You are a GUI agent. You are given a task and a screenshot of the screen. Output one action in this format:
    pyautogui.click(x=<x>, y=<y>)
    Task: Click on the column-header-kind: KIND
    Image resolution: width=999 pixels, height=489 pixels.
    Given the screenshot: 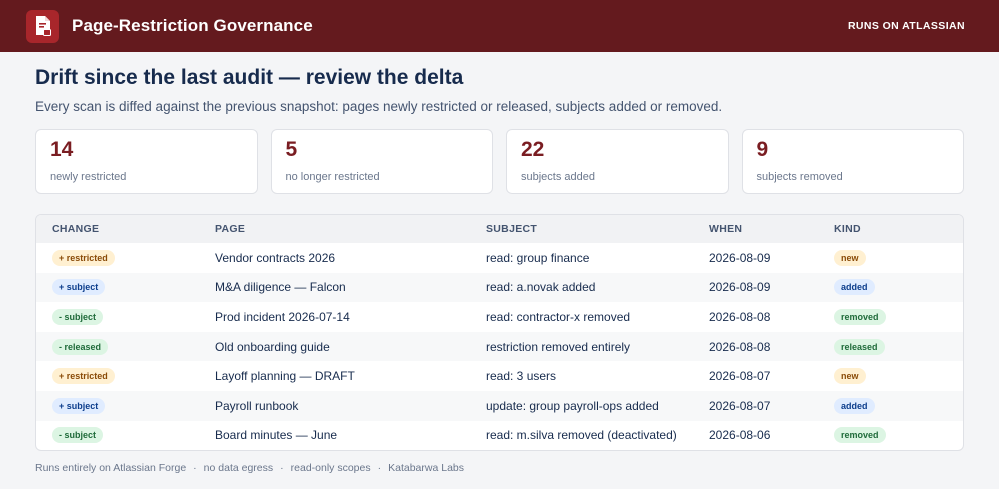 What is the action you would take?
    pyautogui.click(x=890, y=229)
    